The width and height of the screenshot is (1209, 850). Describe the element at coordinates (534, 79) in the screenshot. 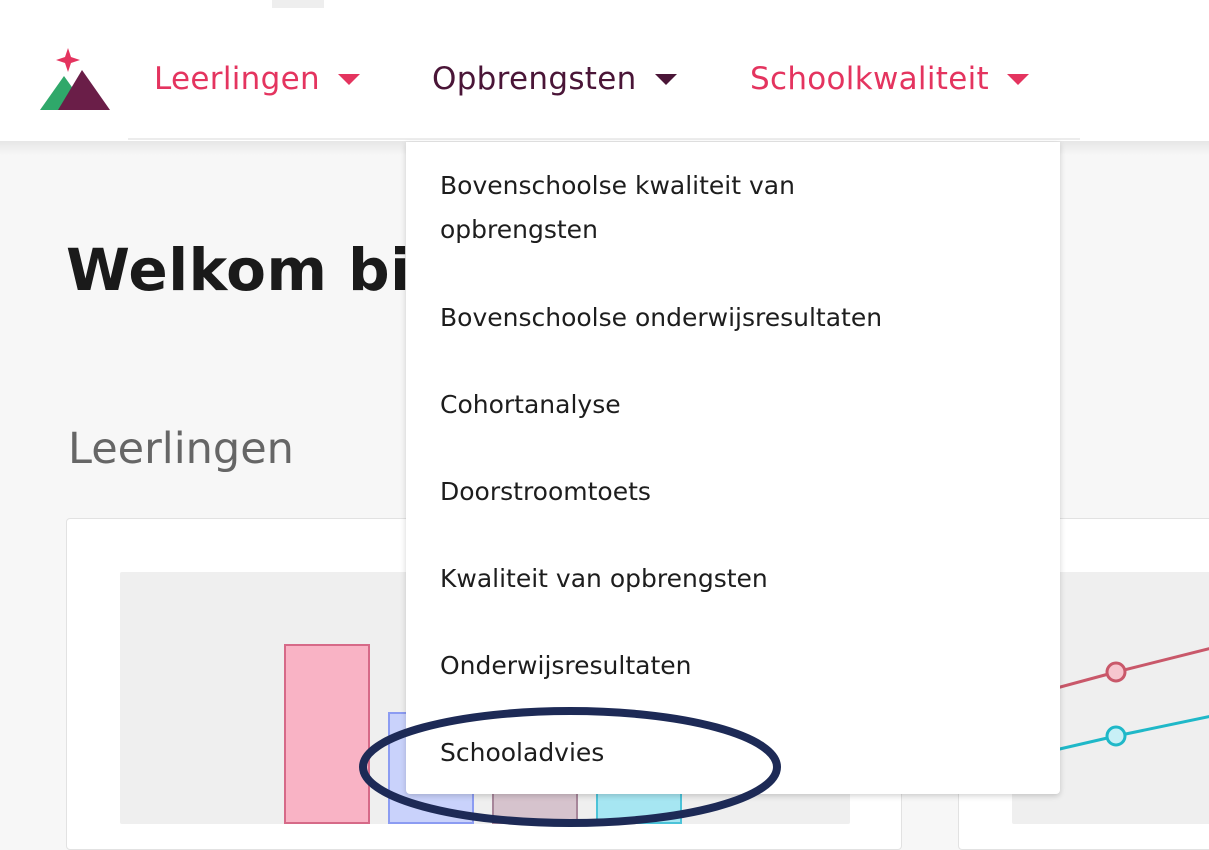

I see `nav-opbrengsten-label: Opbrengsten` at that location.